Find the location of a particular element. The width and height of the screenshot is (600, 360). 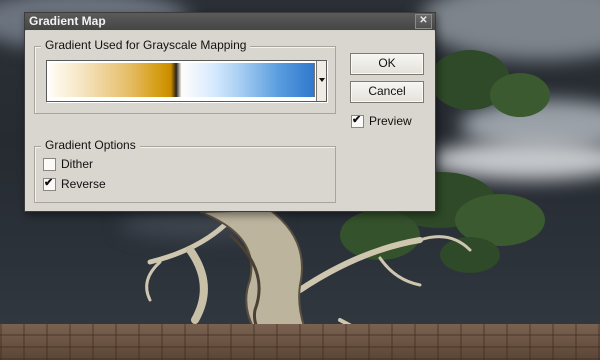

triangle-down-icon is located at coordinates (322, 80).